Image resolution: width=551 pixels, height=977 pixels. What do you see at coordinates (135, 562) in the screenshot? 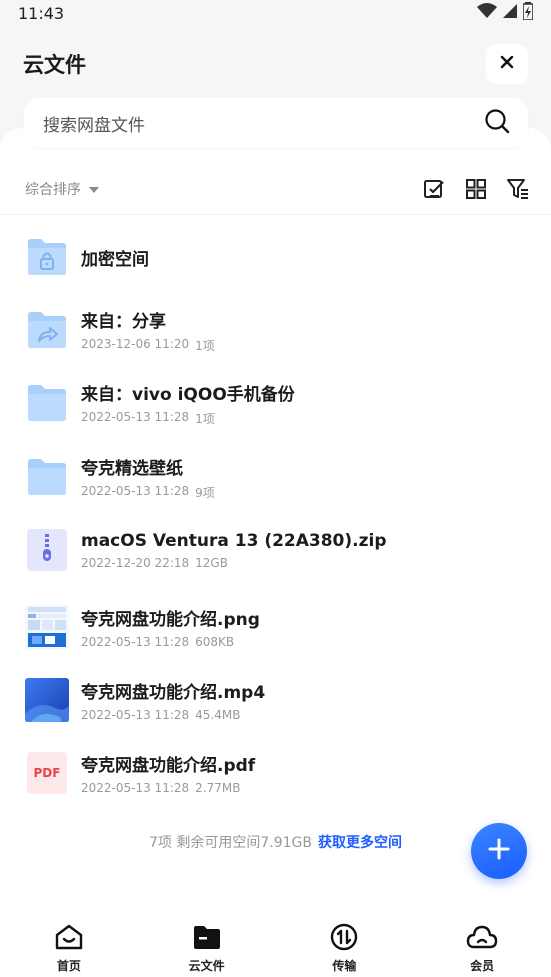
I see `file-date: 2022-12-20 22:18` at bounding box center [135, 562].